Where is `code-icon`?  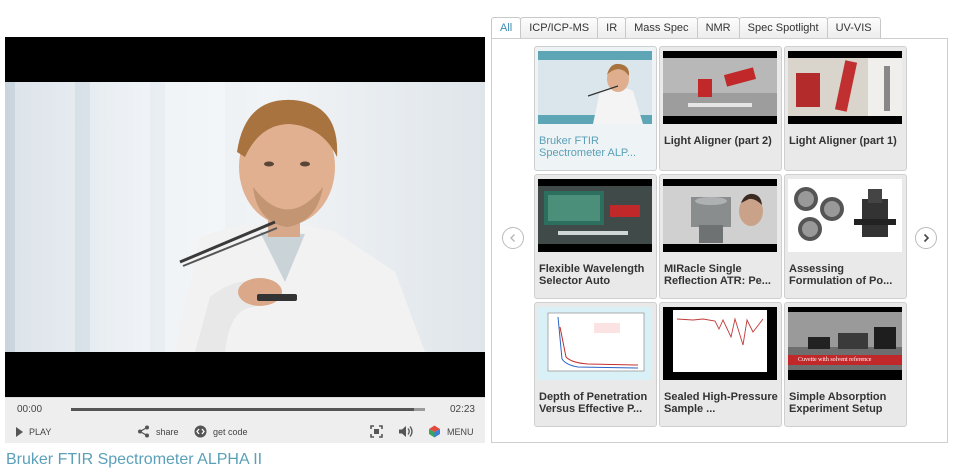
code-icon is located at coordinates (200, 432).